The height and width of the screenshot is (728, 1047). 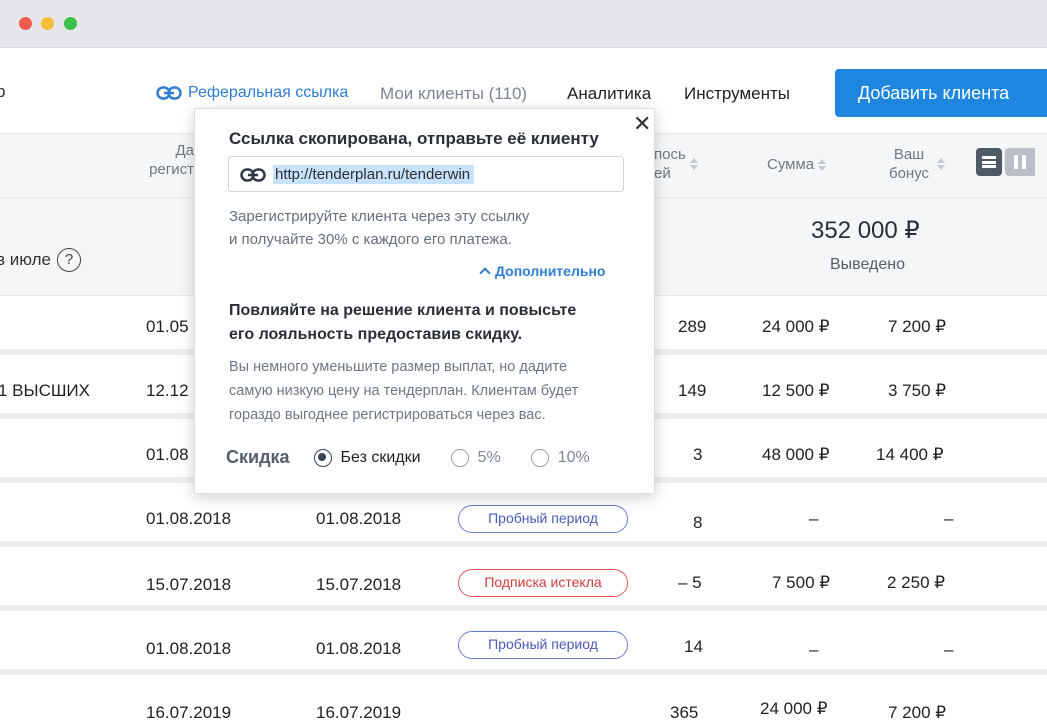 I want to click on maximize-window-button, so click(x=70, y=23).